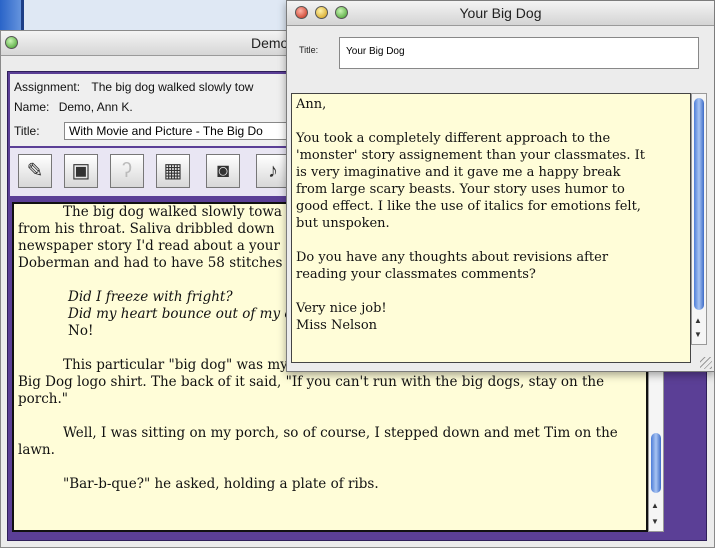 Image resolution: width=715 pixels, height=548 pixels. I want to click on comment-title-field: Your Big Dog, so click(519, 53).